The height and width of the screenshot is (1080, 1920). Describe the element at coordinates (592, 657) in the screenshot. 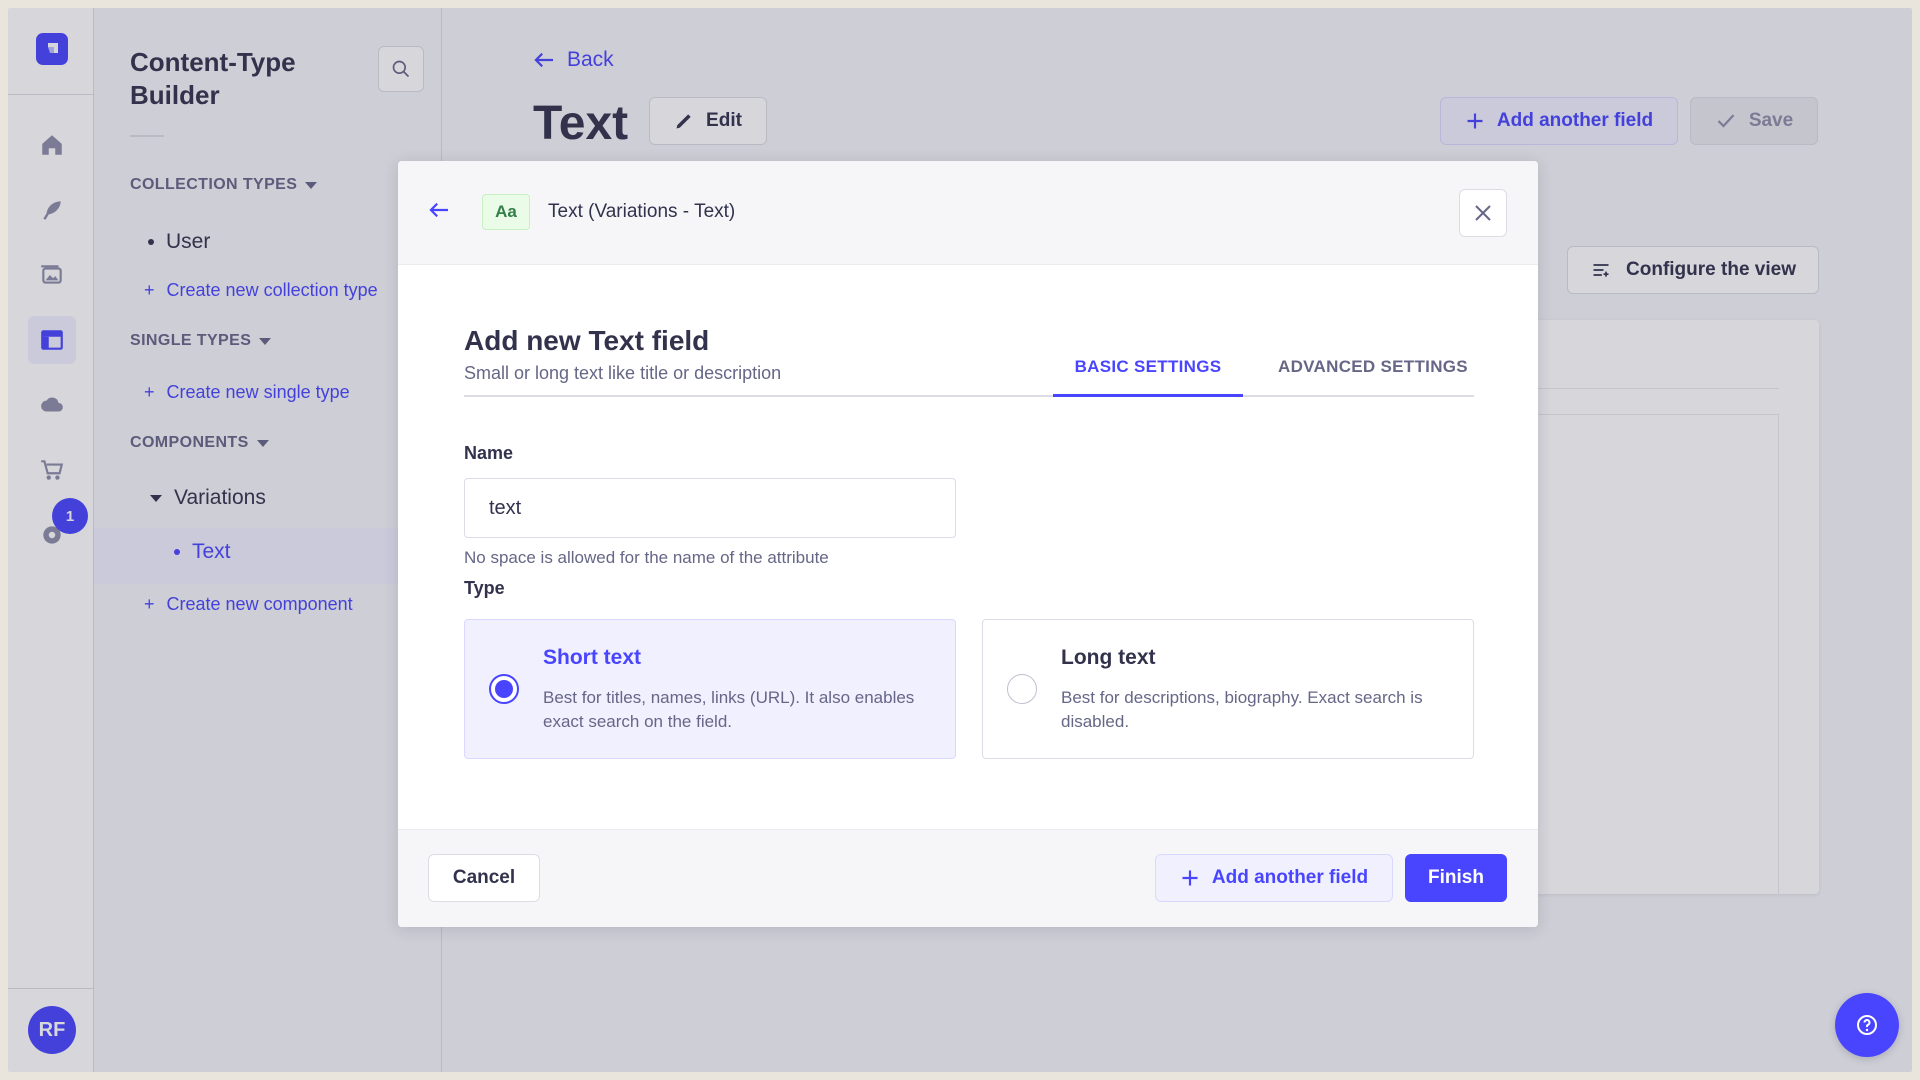

I see `option-title: Short text` at that location.